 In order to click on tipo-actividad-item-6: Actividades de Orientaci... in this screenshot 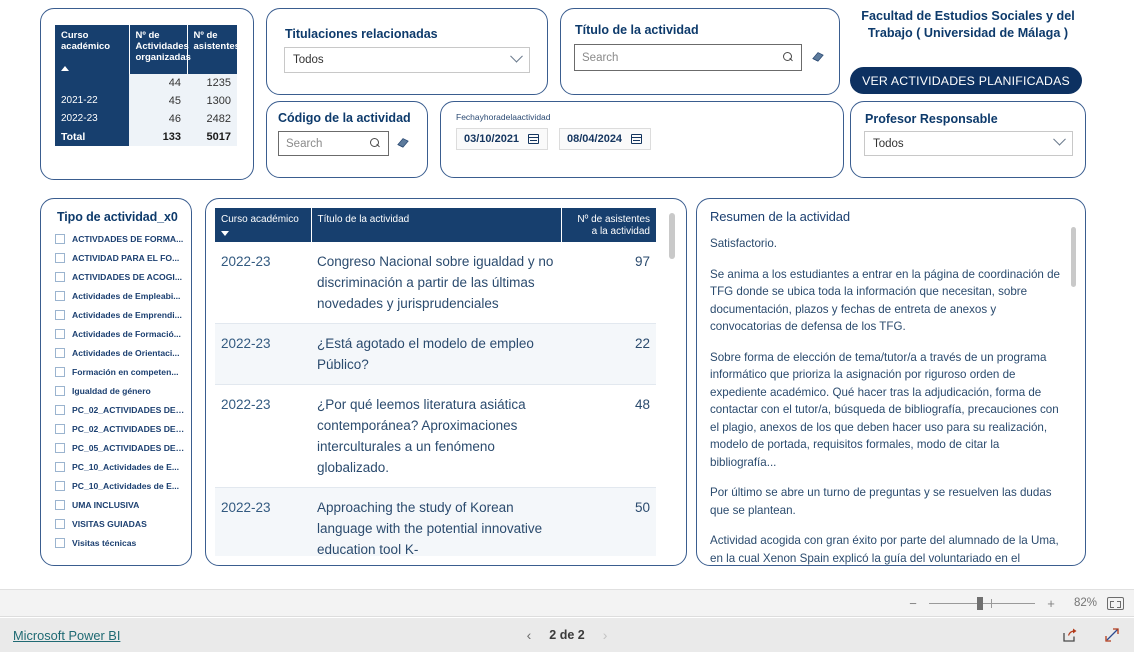, I will do `click(120, 352)`.